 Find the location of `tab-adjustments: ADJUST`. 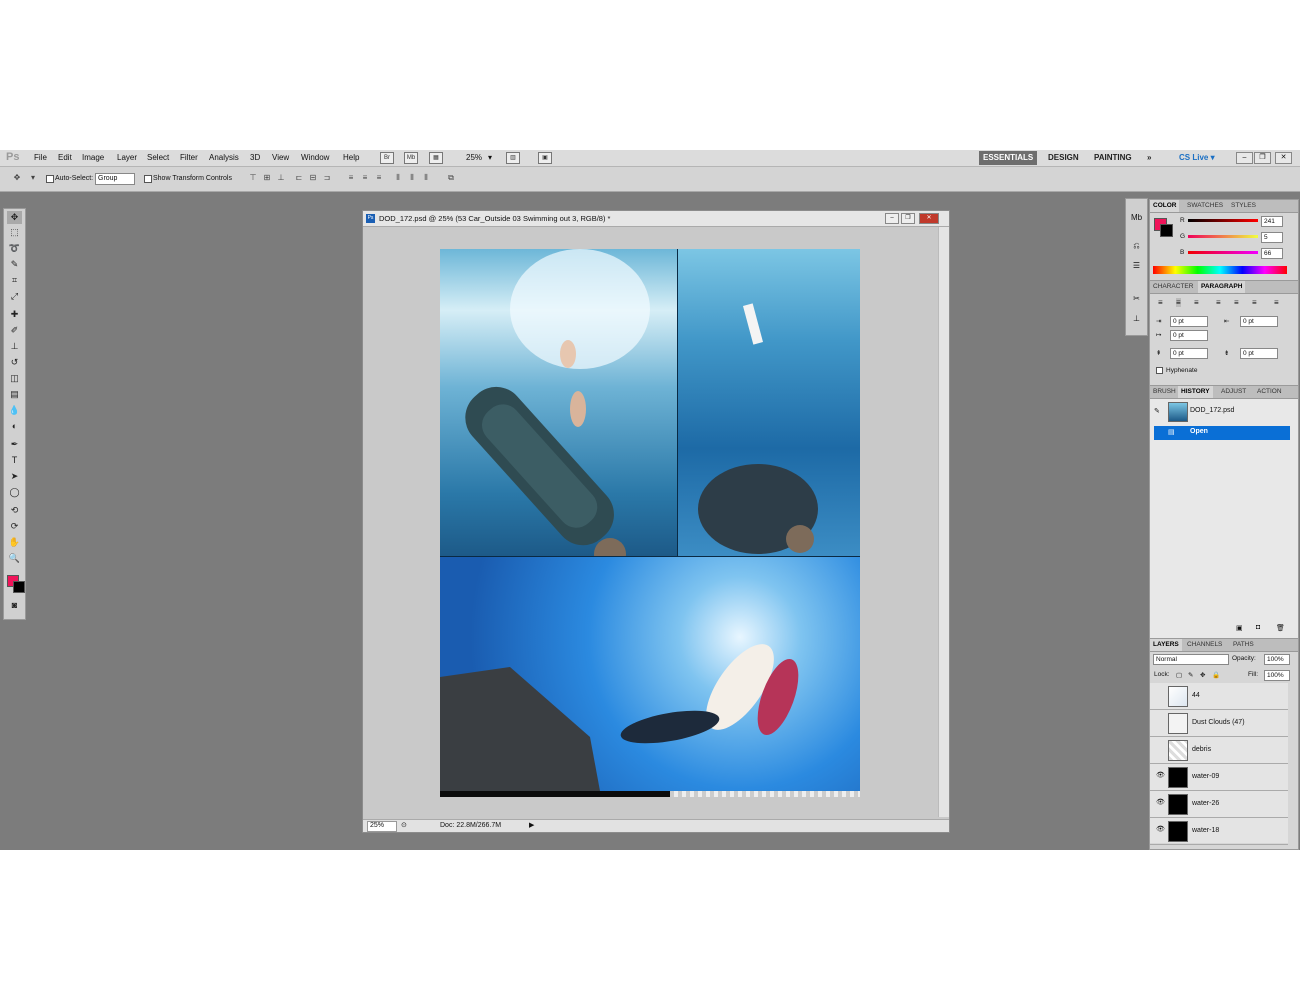

tab-adjustments: ADJUST is located at coordinates (1233, 392).